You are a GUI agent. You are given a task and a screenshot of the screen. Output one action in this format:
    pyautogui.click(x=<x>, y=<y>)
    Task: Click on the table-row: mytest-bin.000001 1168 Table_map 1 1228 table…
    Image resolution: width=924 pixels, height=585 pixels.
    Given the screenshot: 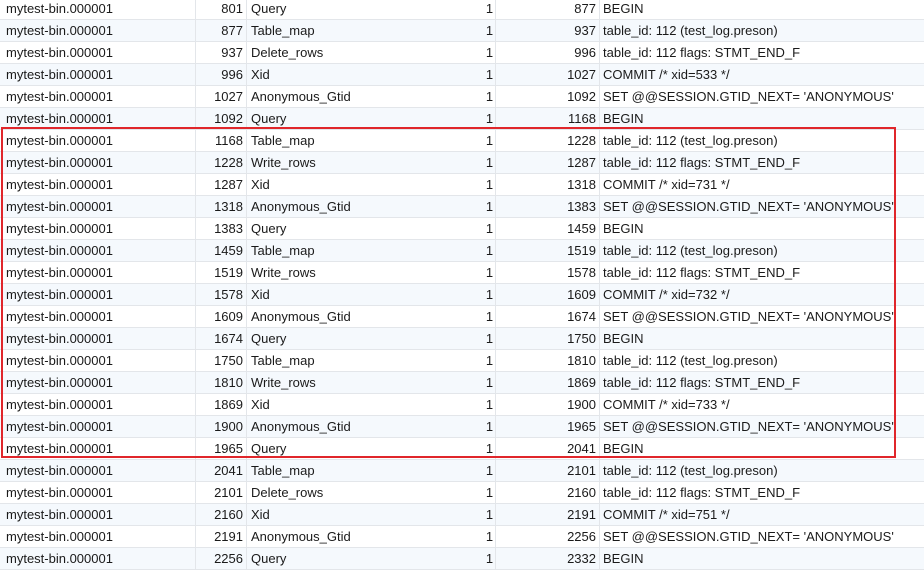 What is the action you would take?
    pyautogui.click(x=462, y=141)
    